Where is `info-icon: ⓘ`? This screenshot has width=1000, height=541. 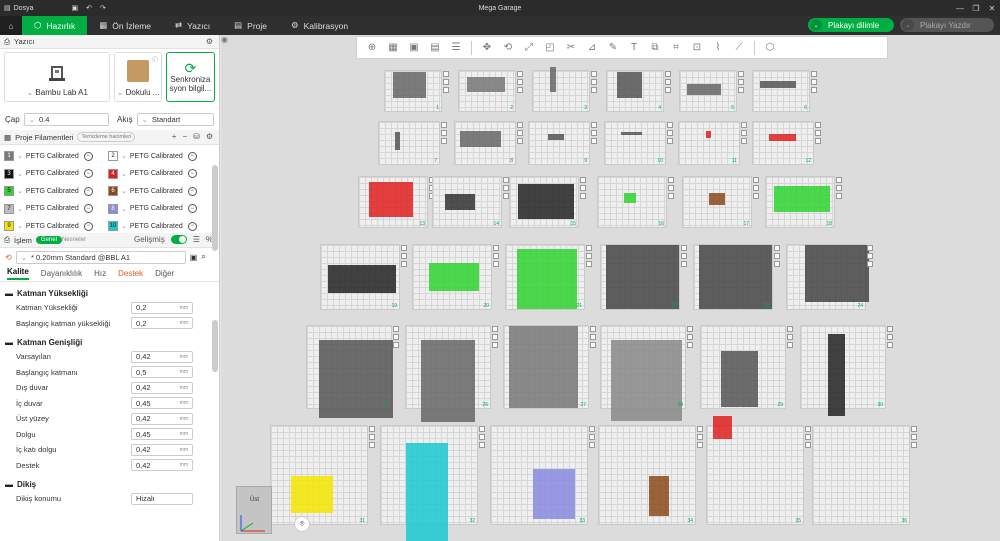 info-icon: ⓘ is located at coordinates (155, 59).